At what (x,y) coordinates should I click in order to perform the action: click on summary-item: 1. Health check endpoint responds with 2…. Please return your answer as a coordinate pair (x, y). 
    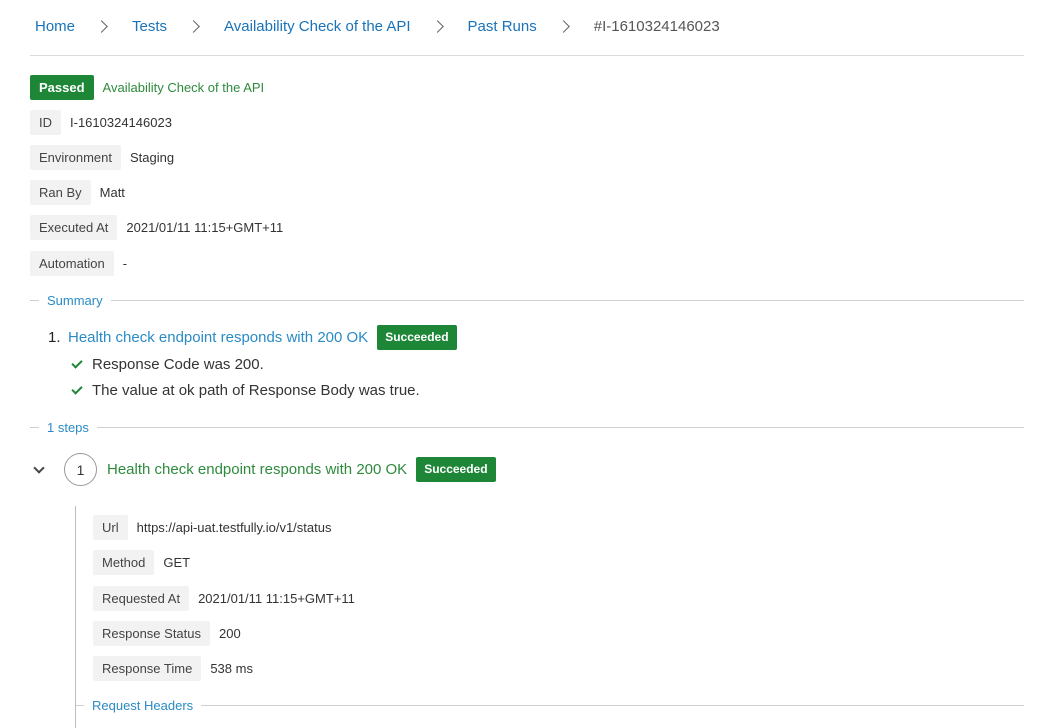
    Looking at the image, I should click on (252, 337).